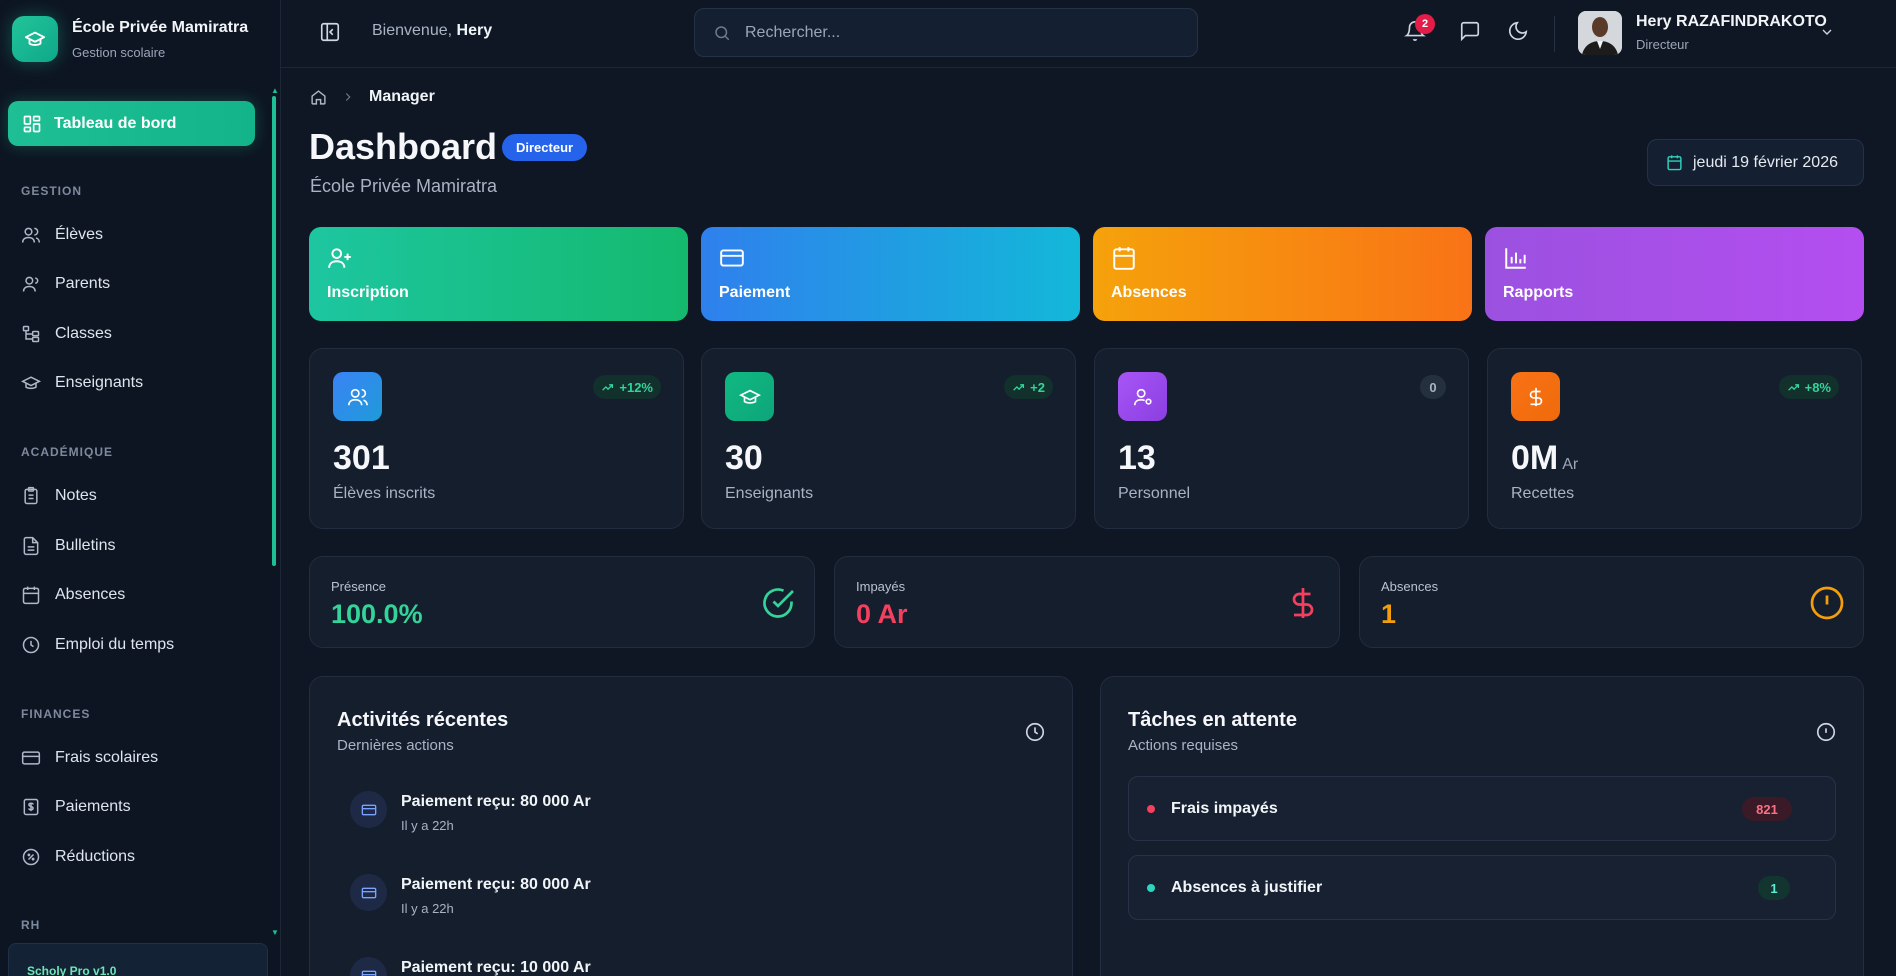 This screenshot has width=1896, height=976. I want to click on stat-unit: Ar, so click(1570, 464).